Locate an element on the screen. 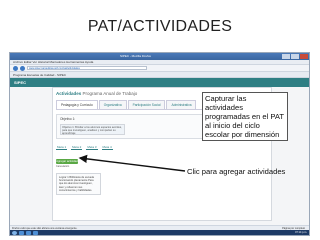 This screenshot has width=320, height=240. meta-link-1: Meta 1 is located at coordinates (62, 147).